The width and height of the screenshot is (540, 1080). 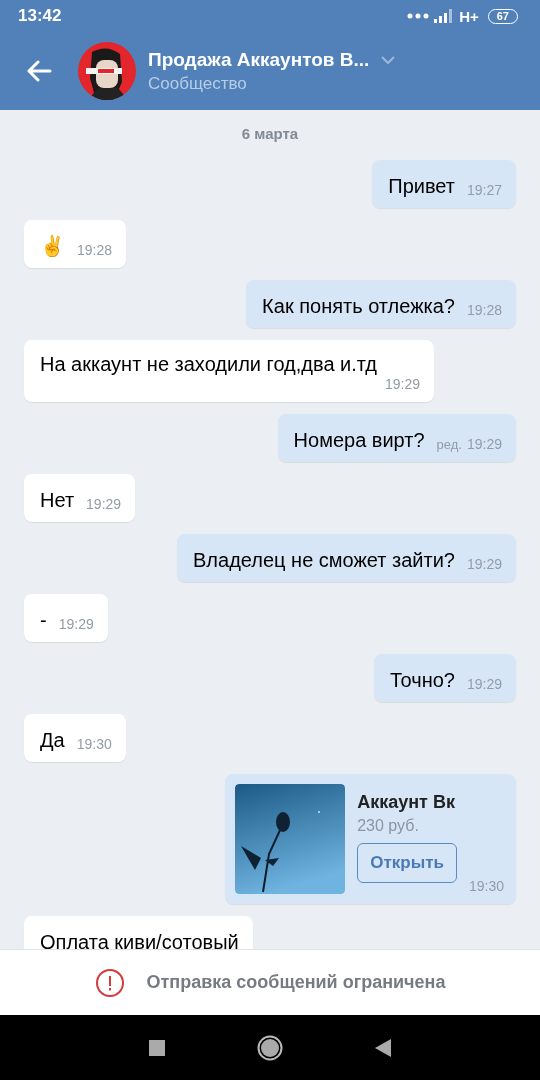 I want to click on message-text: Номера вирт?, so click(x=359, y=440).